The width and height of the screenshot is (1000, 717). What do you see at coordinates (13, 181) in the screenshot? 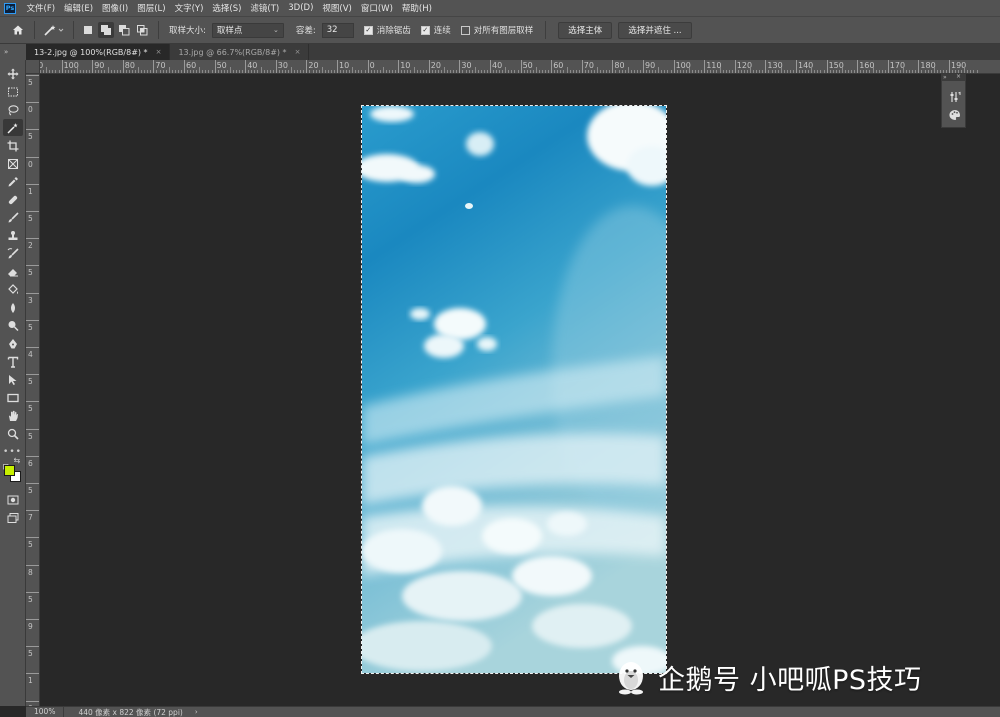
I see `eyedropper-tool-icon` at bounding box center [13, 181].